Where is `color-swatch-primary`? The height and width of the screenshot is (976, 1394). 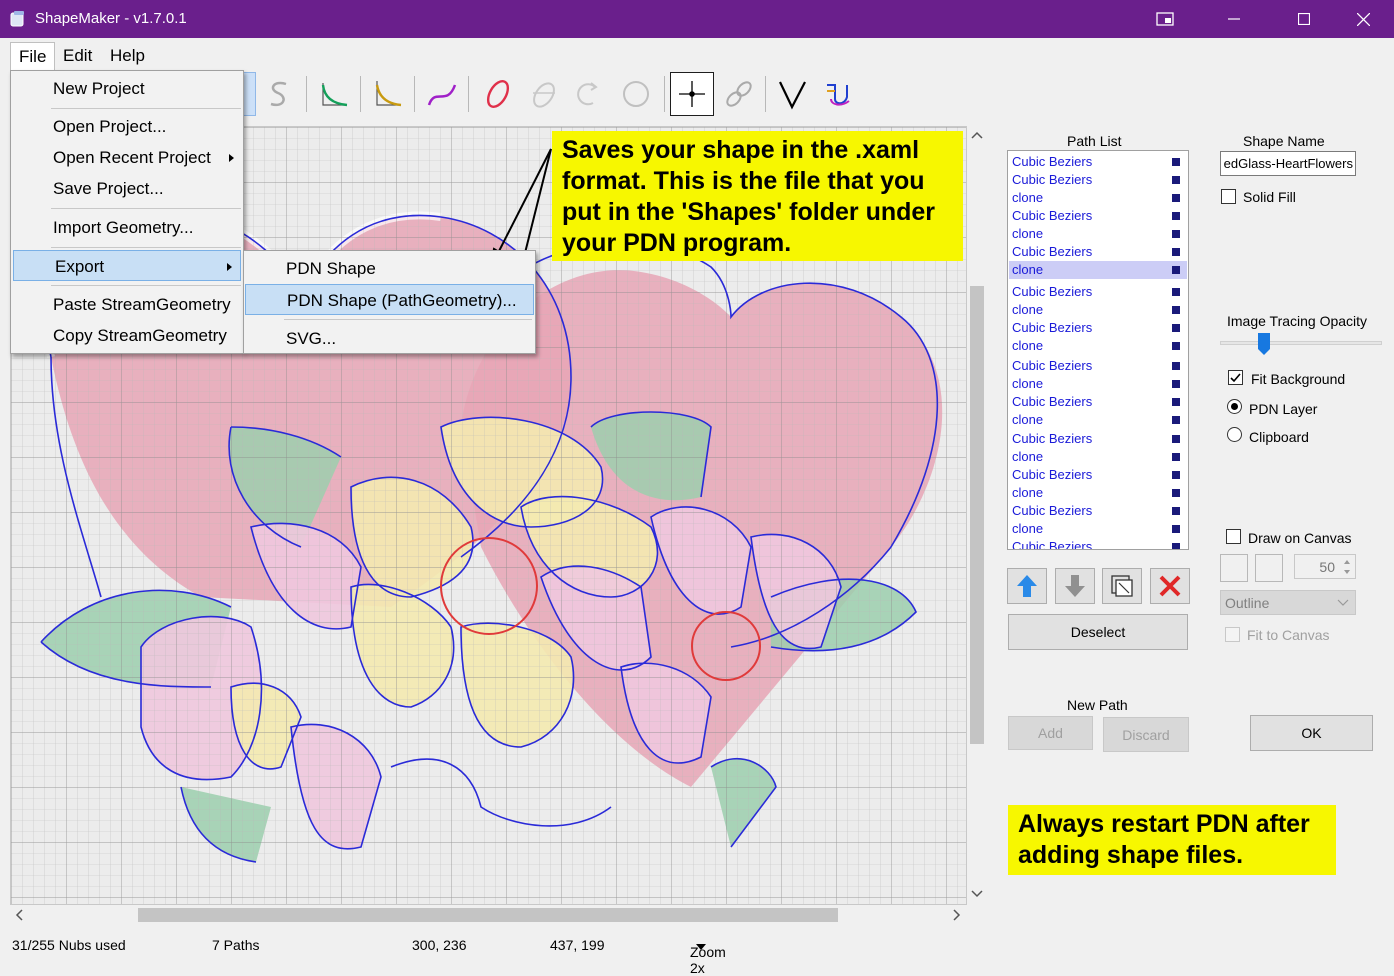 color-swatch-primary is located at coordinates (1234, 568).